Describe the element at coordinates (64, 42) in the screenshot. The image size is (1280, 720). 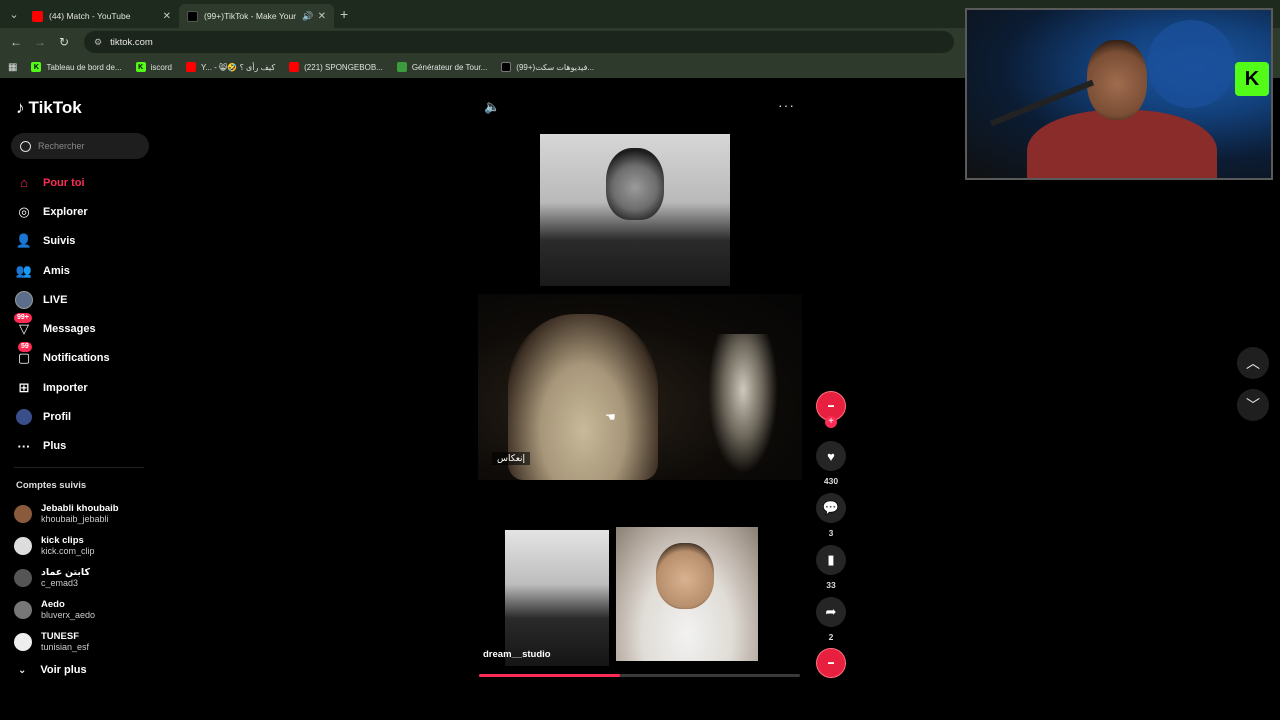
I see `reload-icon: ↻` at that location.